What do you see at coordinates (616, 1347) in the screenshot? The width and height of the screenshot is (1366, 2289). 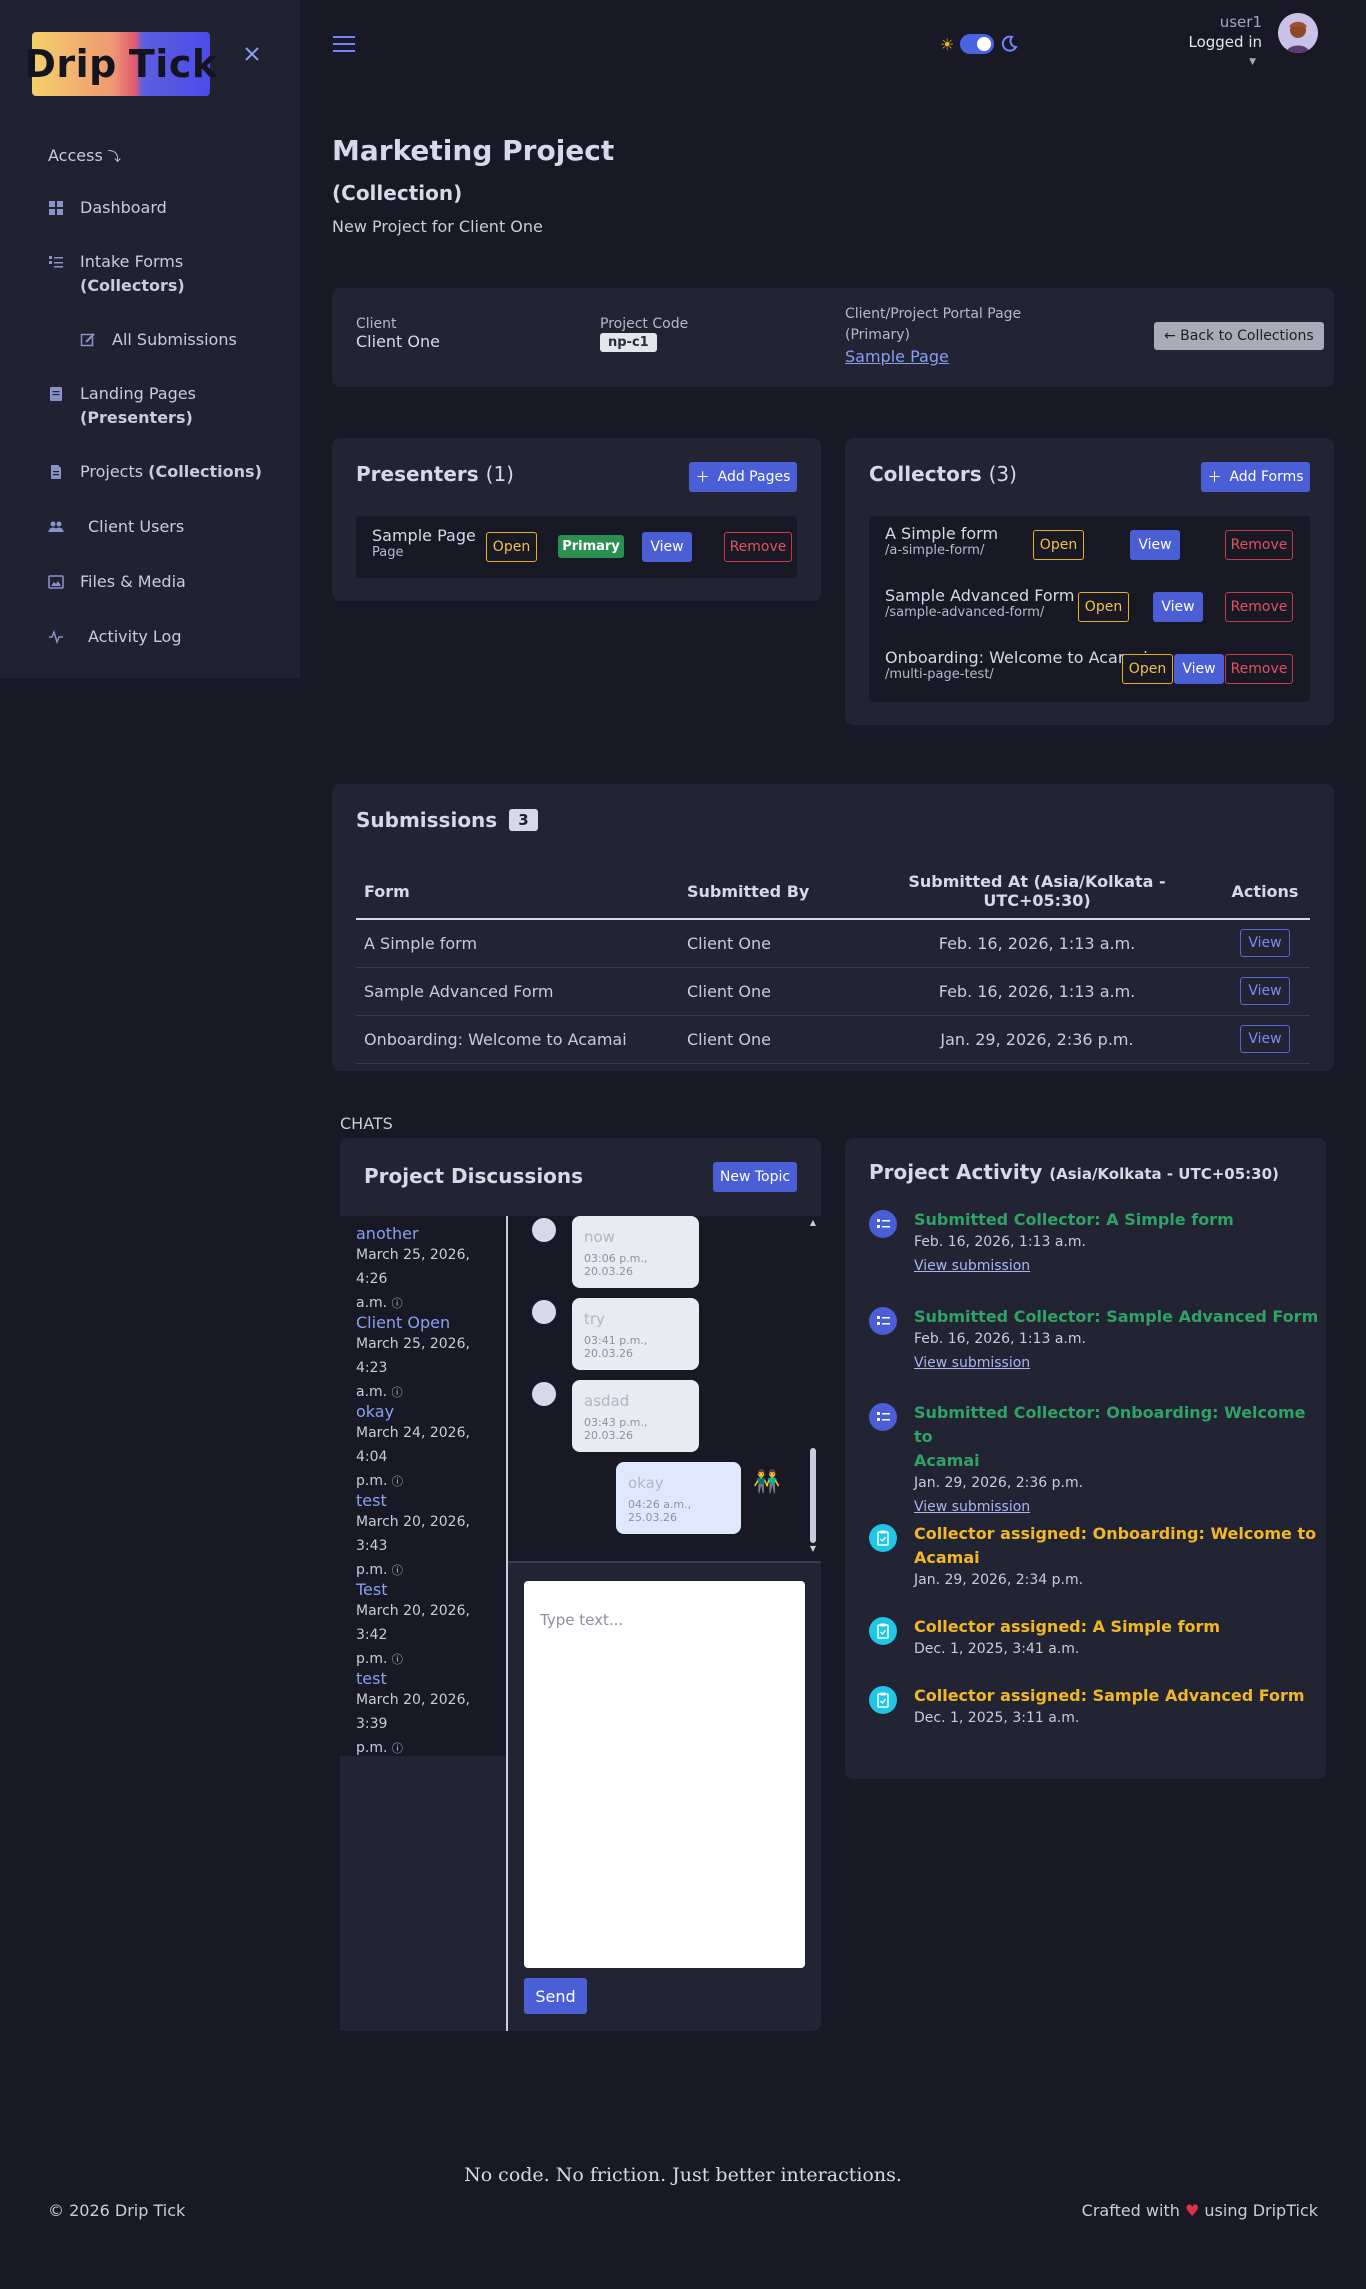 I see `message-time: 03:41 p.m., 20.03.26` at bounding box center [616, 1347].